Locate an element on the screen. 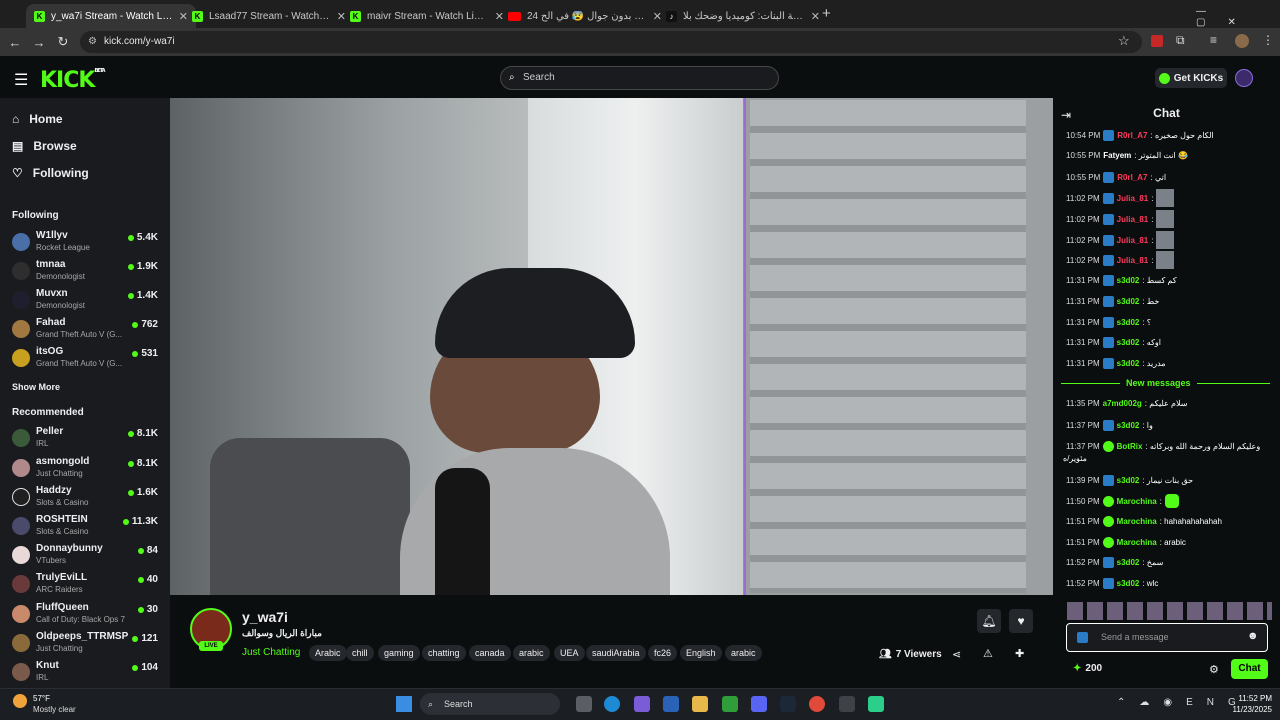 This screenshot has height=720, width=1280. extension-icon is located at coordinates (1157, 41).